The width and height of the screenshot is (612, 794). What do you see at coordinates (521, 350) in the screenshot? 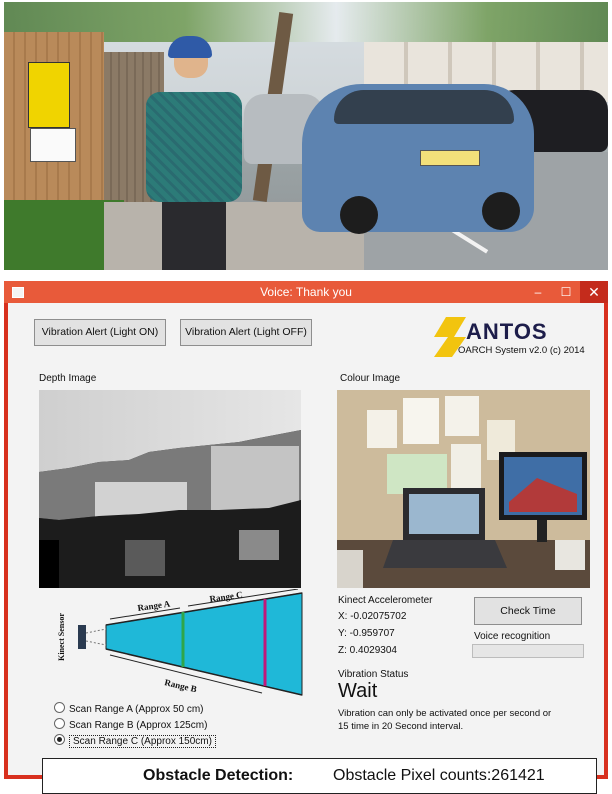
I see `logo-subtitle: OARCH System v2.0 (c) 2014` at bounding box center [521, 350].